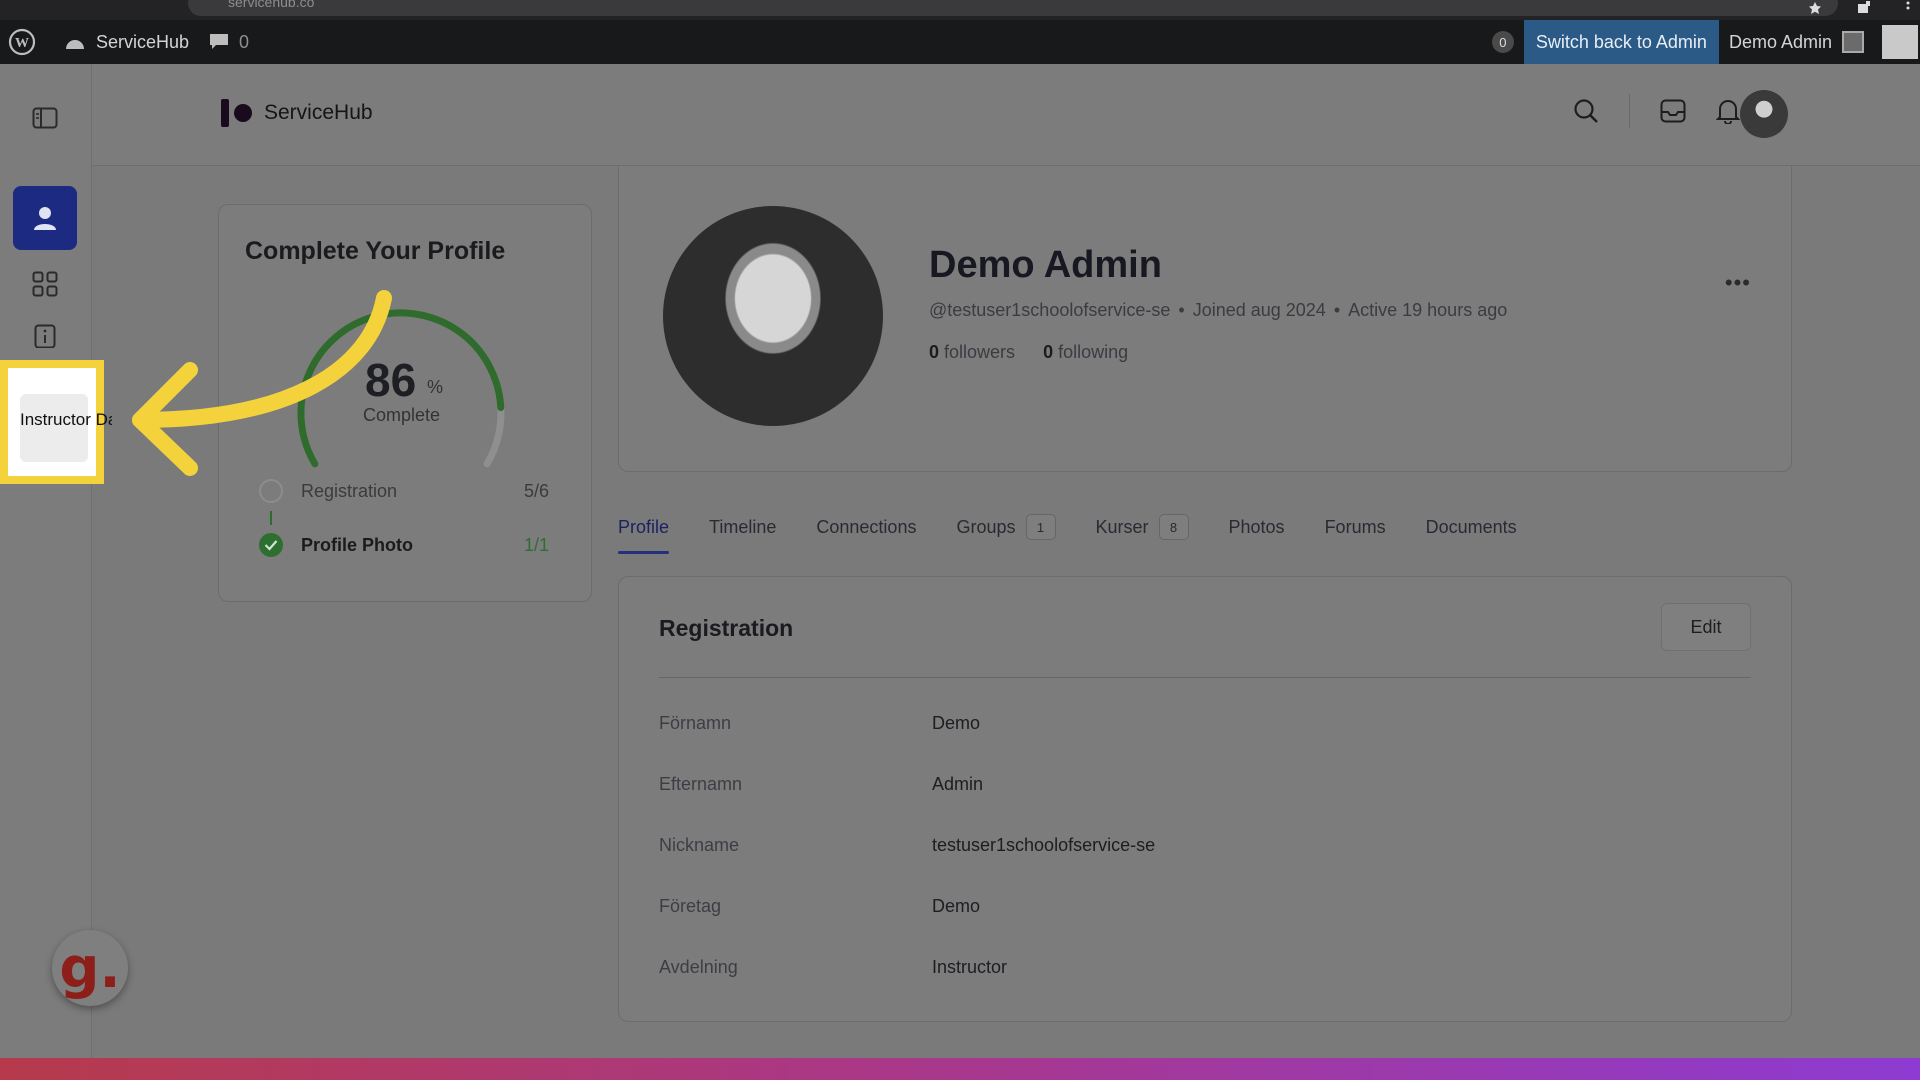 This screenshot has height=1080, width=1920. I want to click on sidebar-item-profile, so click(45, 218).